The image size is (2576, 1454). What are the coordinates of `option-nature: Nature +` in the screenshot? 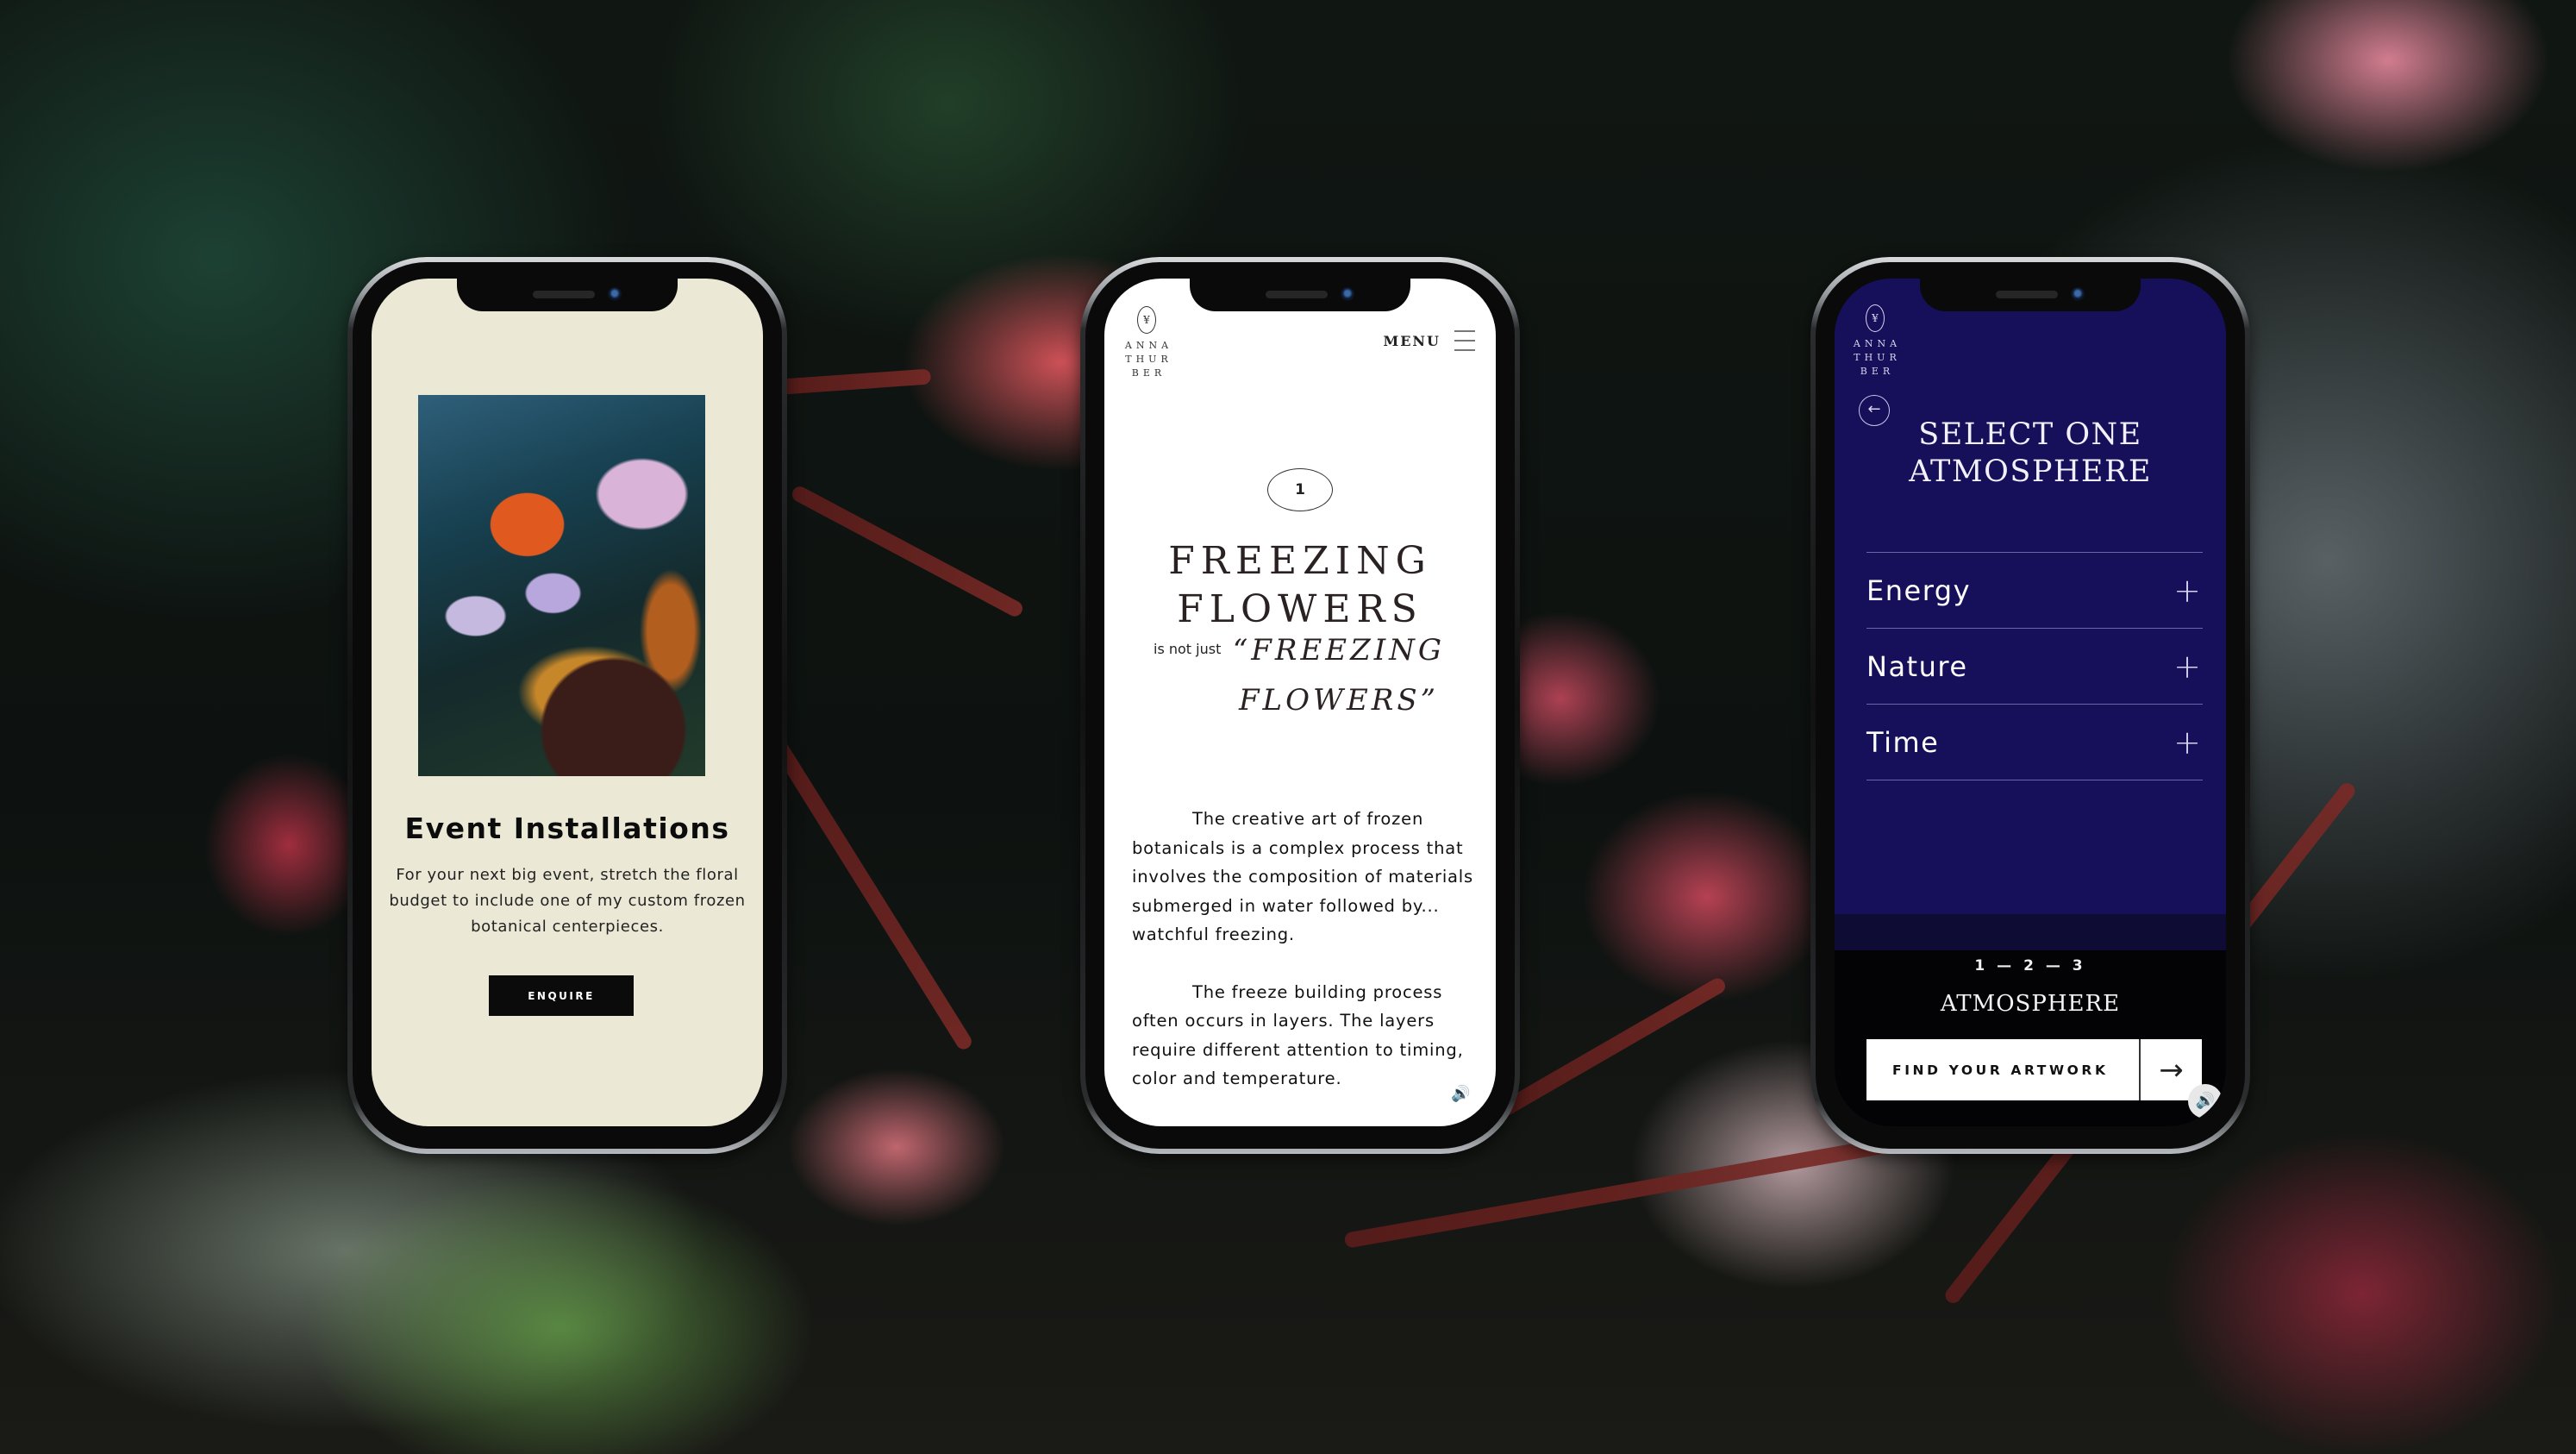 It's located at (2034, 667).